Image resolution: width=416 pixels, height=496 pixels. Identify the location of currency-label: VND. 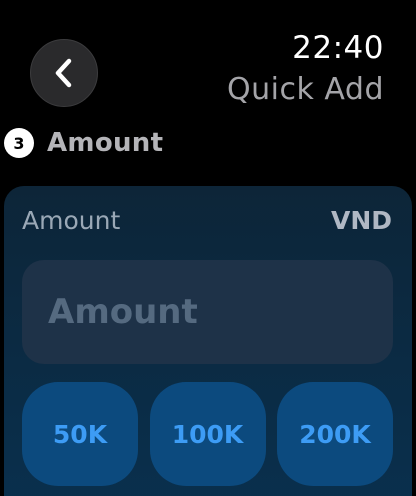
(361, 220).